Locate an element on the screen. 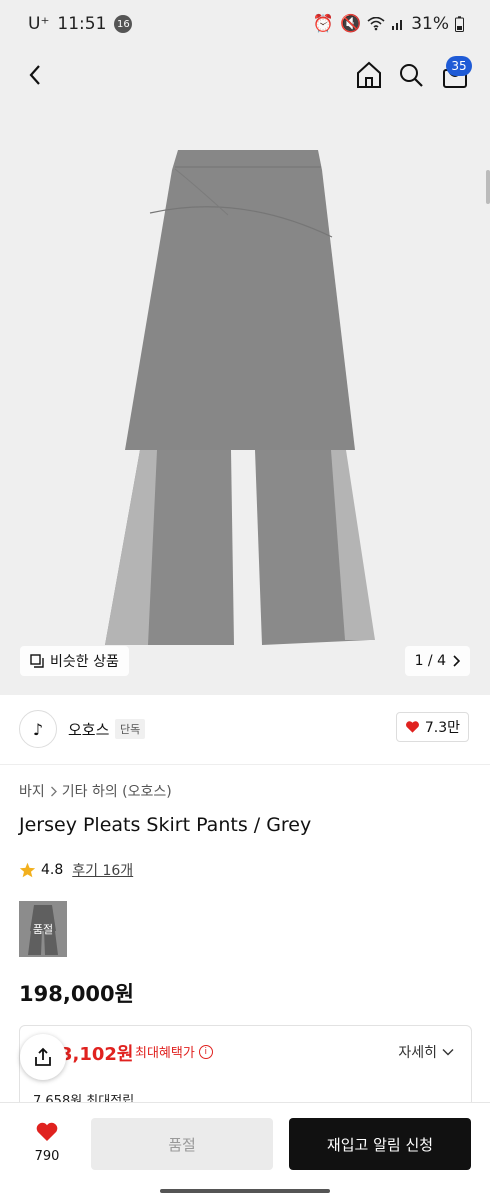 Image resolution: width=490 pixels, height=1200 pixels. similar-products-label: 비슷한 상품 is located at coordinates (84, 662).